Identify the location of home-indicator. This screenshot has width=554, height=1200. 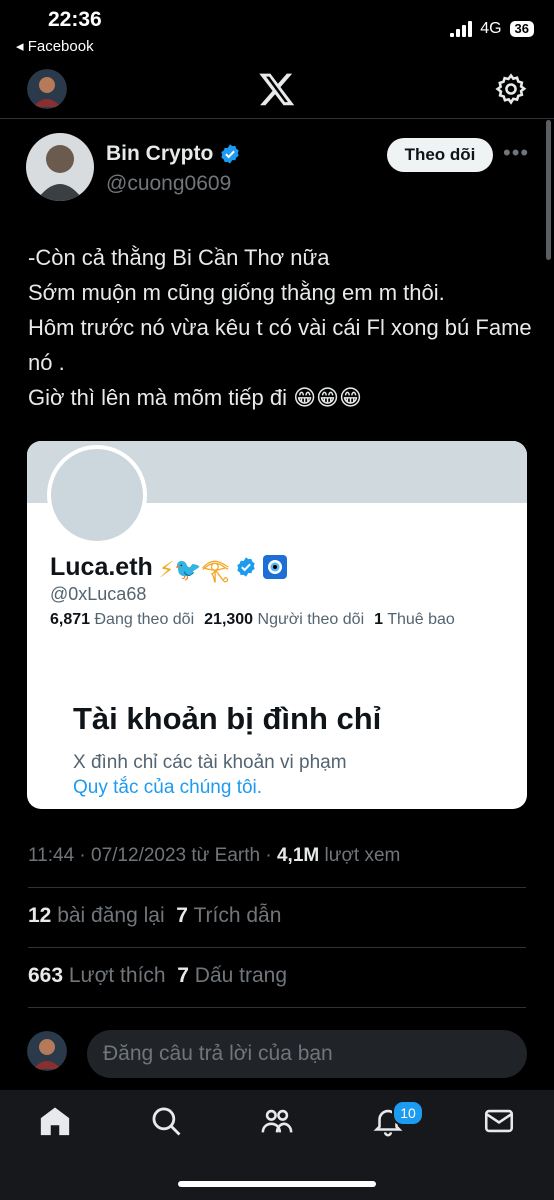
(277, 1184).